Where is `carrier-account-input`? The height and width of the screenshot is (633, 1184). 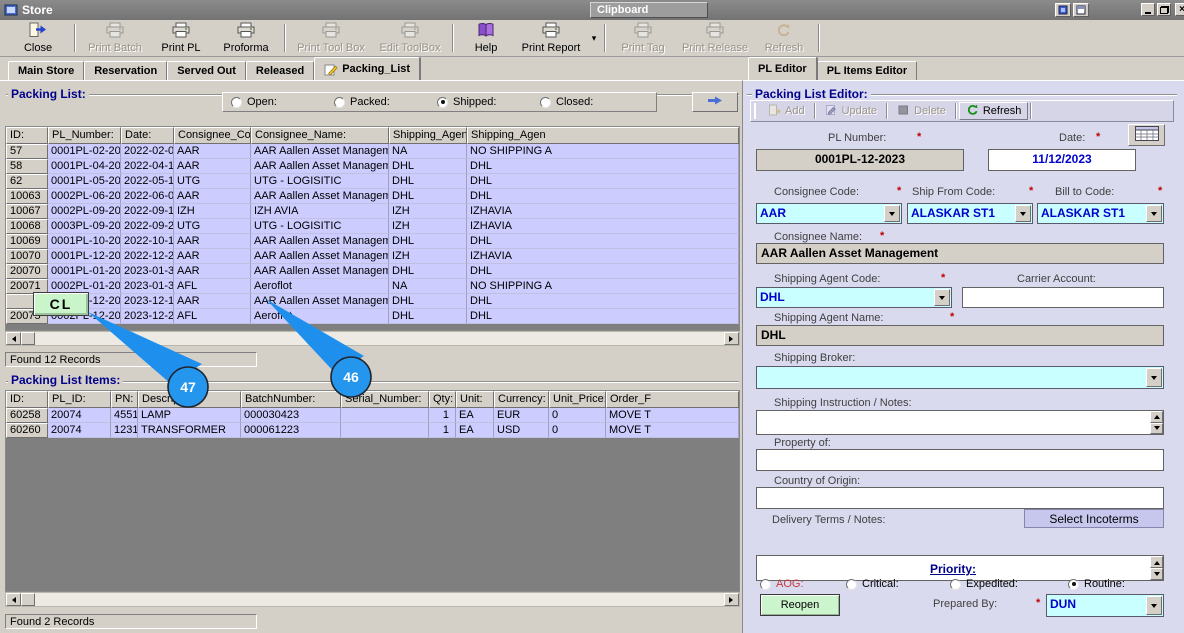
carrier-account-input is located at coordinates (1063, 297).